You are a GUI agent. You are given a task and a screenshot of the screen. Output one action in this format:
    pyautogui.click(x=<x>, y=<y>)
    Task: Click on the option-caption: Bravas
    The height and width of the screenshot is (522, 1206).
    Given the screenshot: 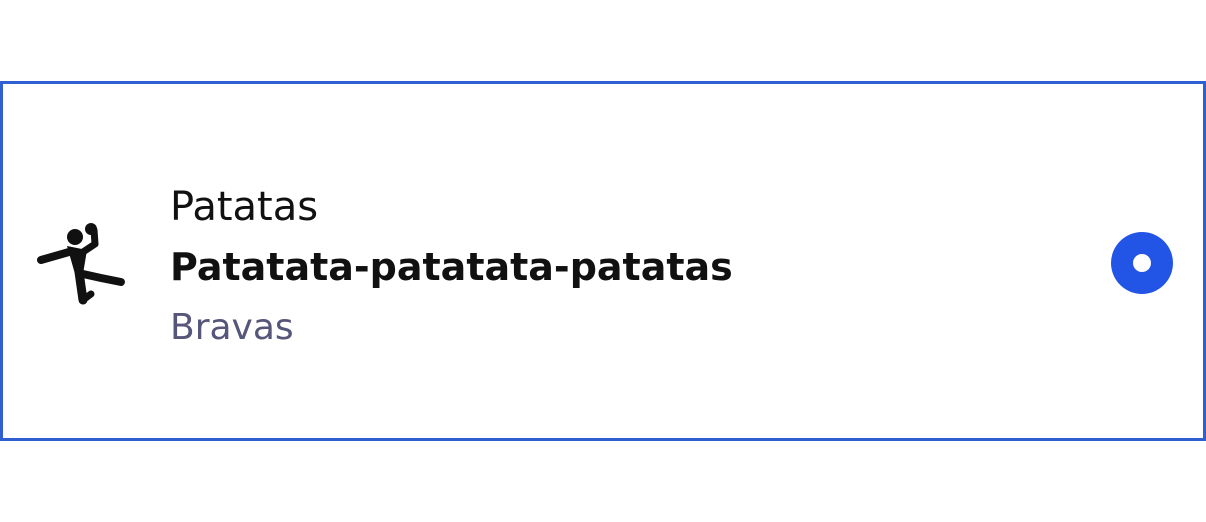 What is the action you would take?
    pyautogui.click(x=232, y=327)
    